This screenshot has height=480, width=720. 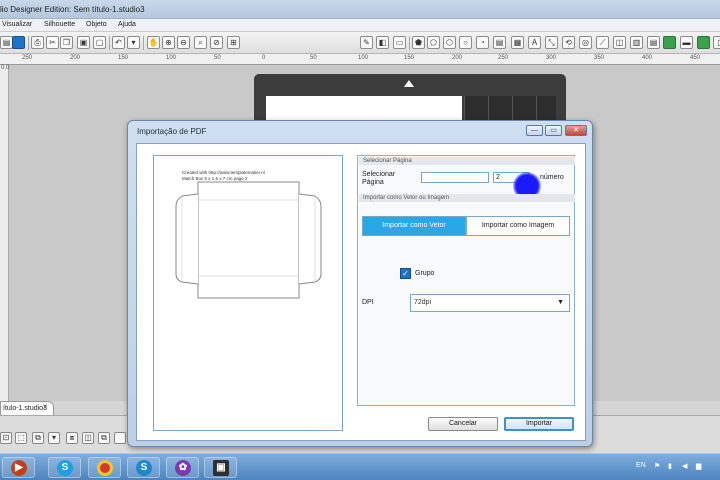 I want to click on chevron-down-icon: ▼, so click(x=560, y=303).